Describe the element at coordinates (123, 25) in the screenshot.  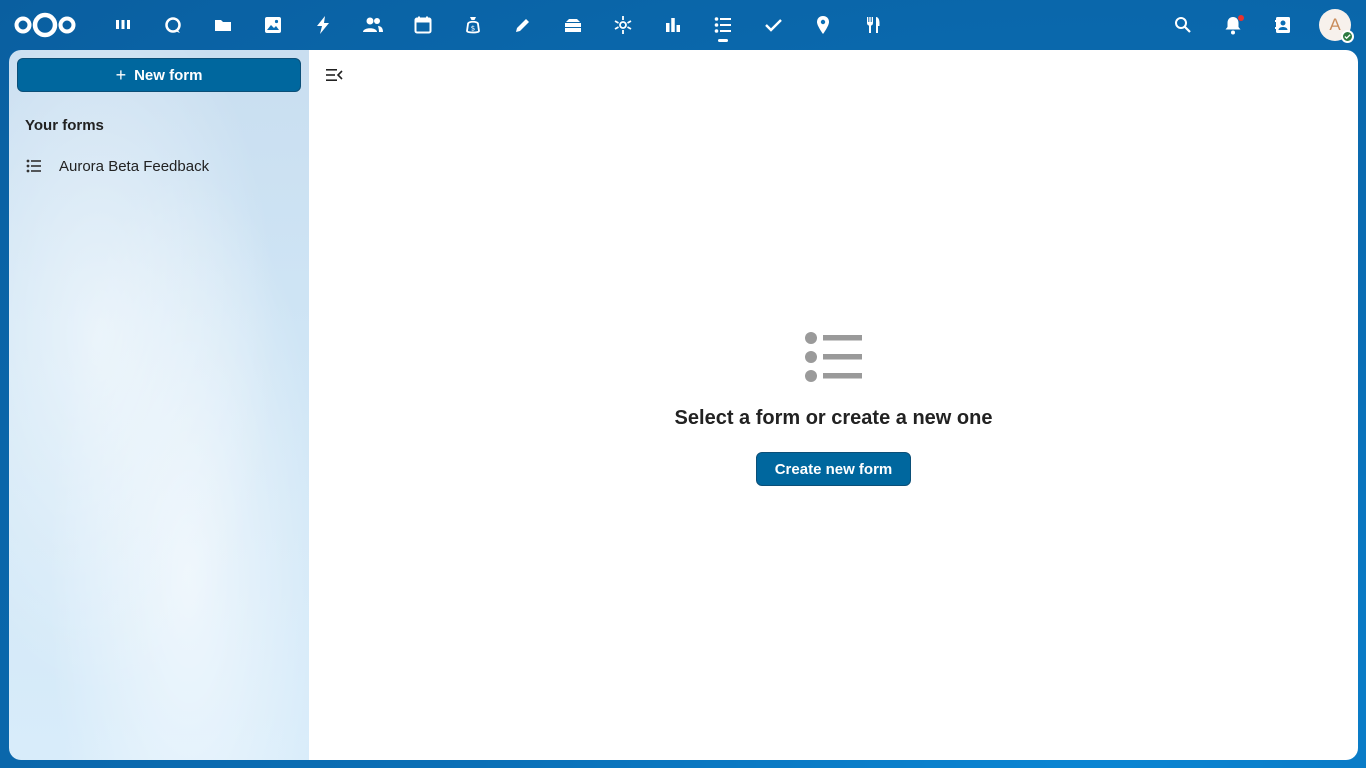
I see `dashboard-icon` at that location.